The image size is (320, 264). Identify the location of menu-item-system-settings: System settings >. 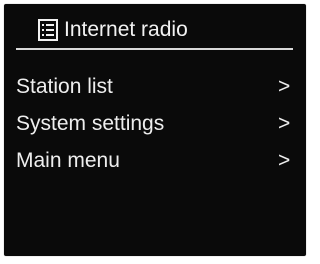
(155, 125).